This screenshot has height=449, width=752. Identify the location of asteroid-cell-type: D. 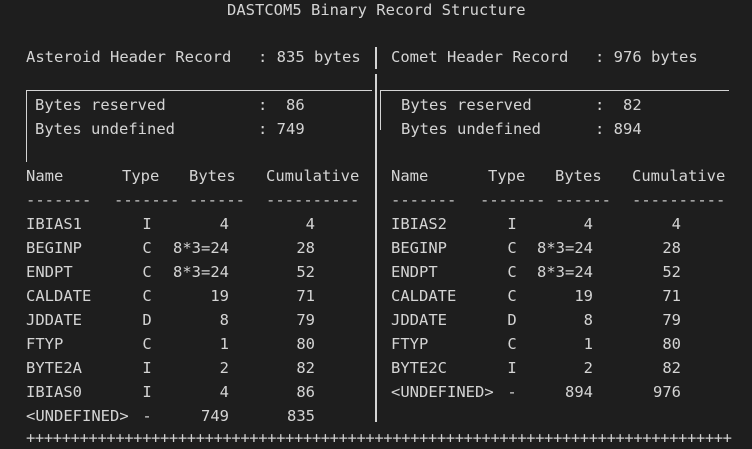
(147, 320).